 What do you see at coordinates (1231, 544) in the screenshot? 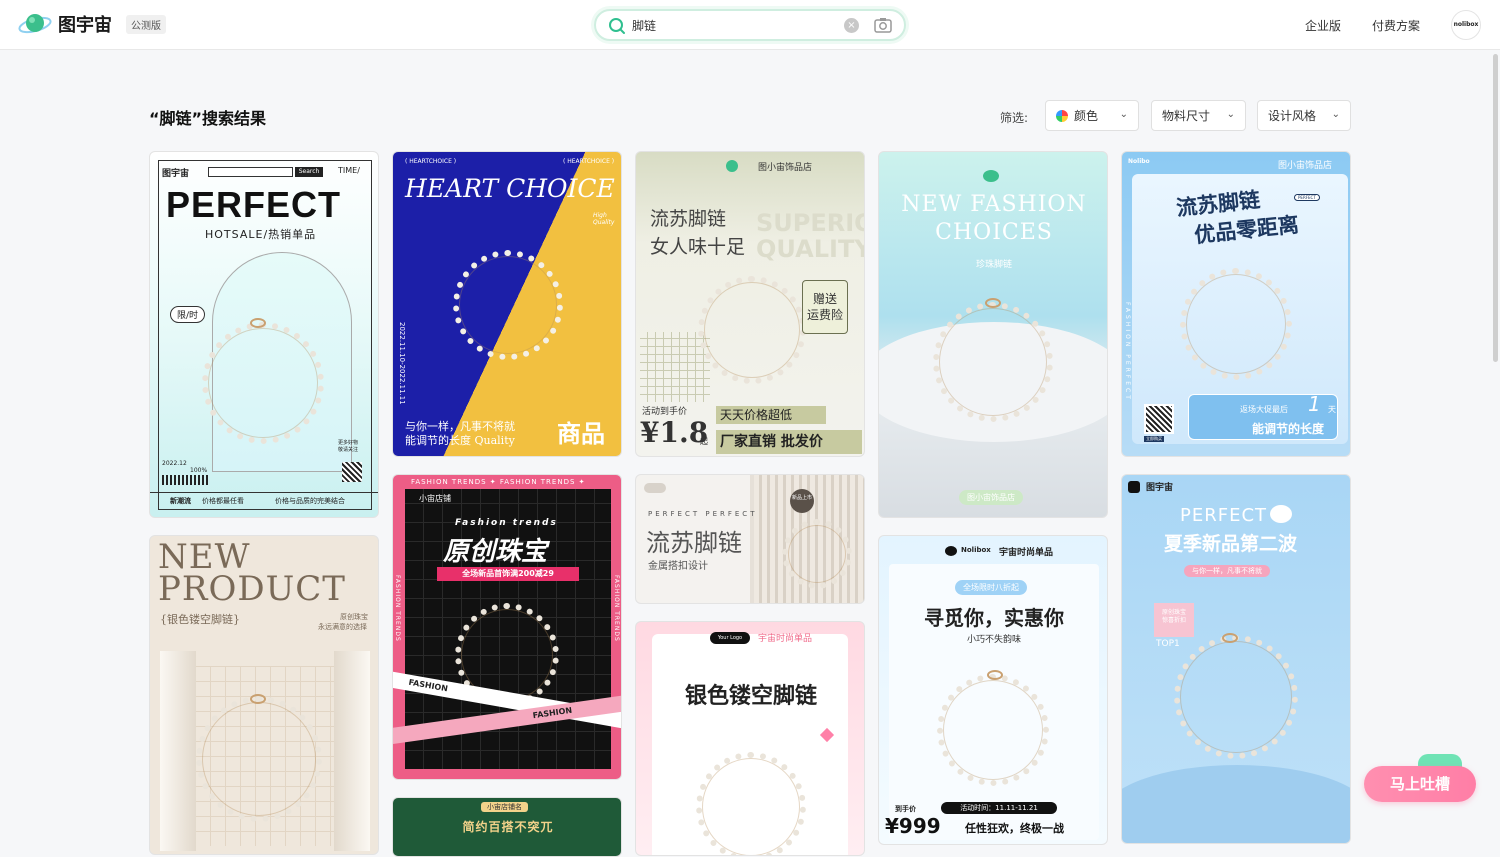
I see `card-title-2: 夏季新品第二波` at bounding box center [1231, 544].